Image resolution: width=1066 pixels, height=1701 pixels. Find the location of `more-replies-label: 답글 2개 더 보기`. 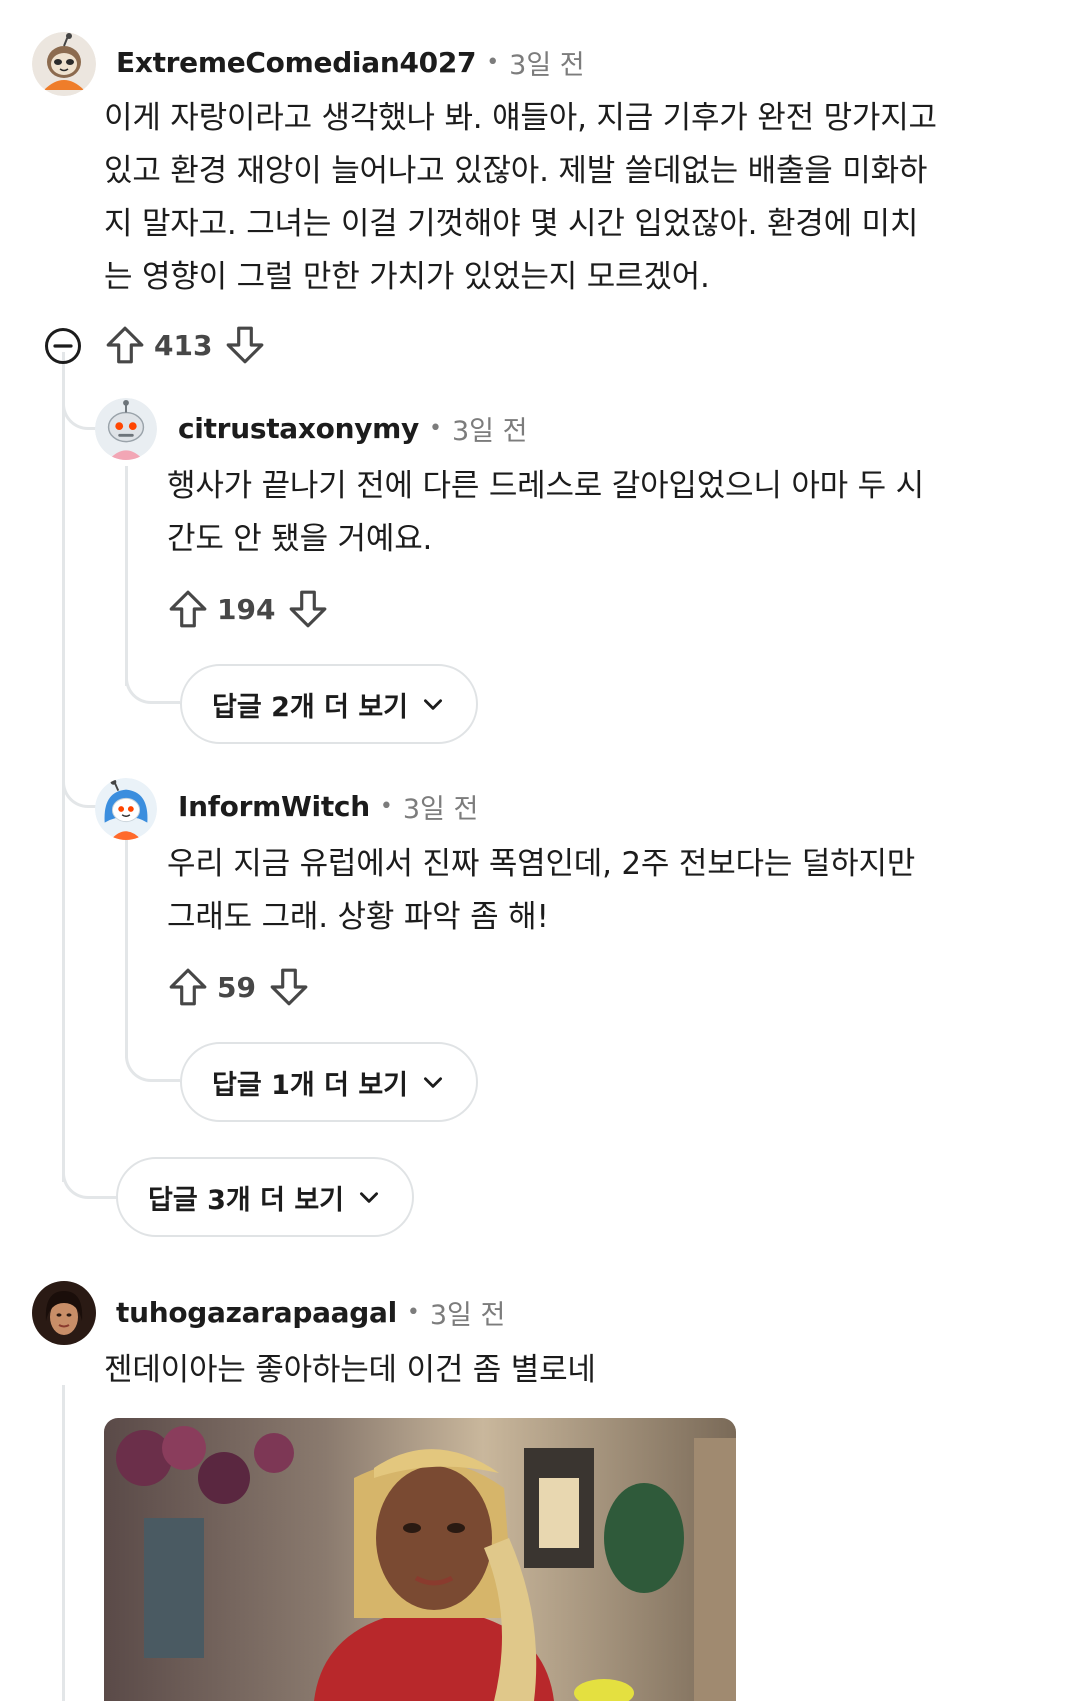

more-replies-label: 답글 2개 더 보기 is located at coordinates (310, 707).